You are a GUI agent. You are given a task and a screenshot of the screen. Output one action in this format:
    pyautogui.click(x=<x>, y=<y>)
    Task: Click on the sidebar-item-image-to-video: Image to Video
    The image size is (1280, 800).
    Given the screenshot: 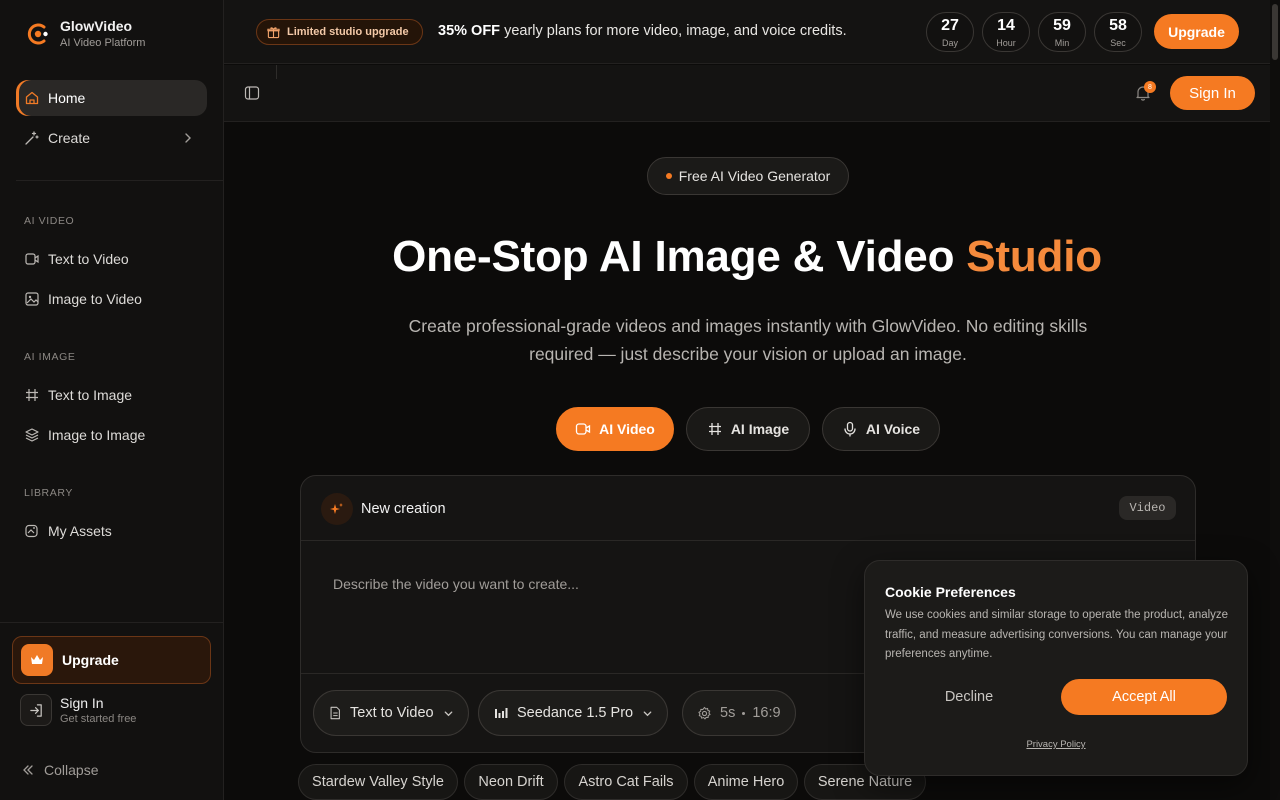 What is the action you would take?
    pyautogui.click(x=111, y=299)
    